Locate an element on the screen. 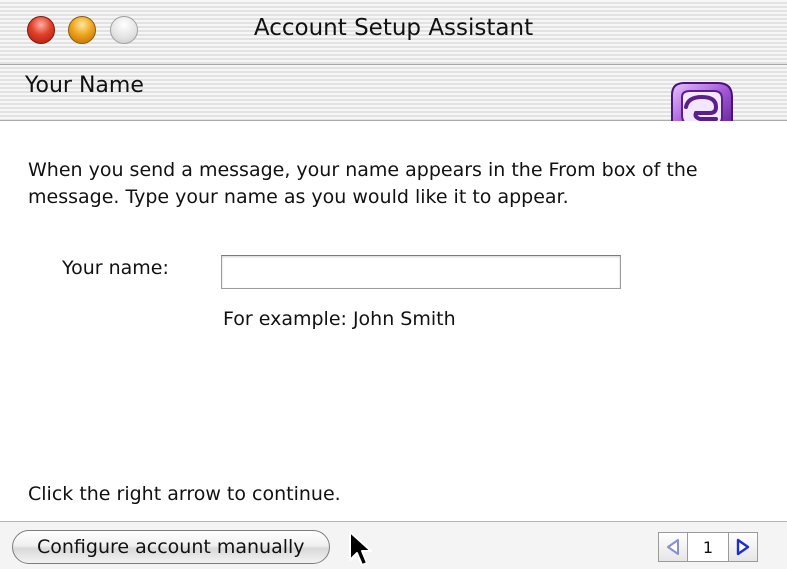 This screenshot has width=787, height=569. page-navigator: 1 is located at coordinates (708, 547).